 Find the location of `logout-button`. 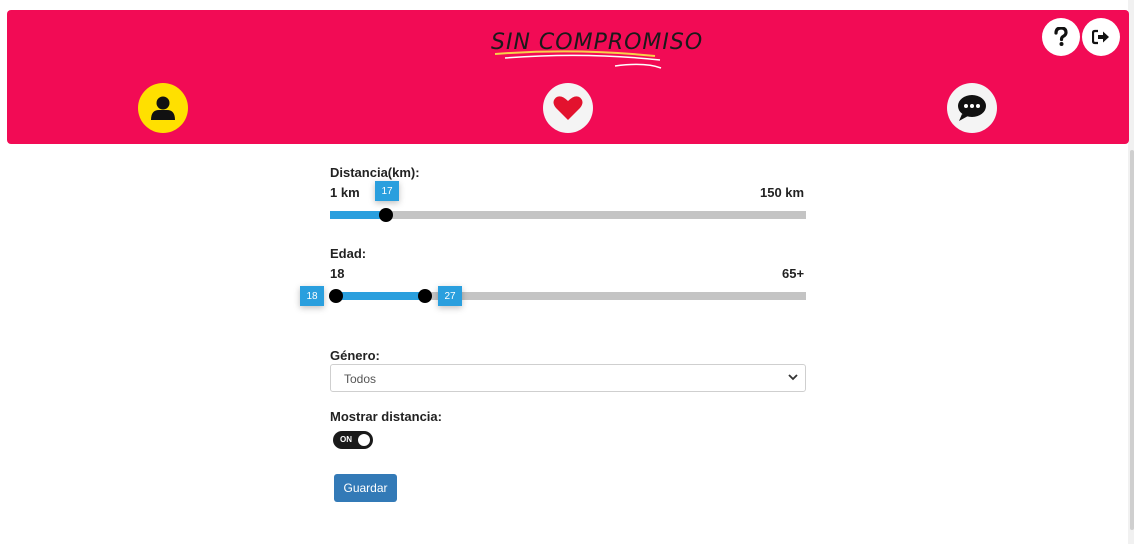

logout-button is located at coordinates (1101, 37).